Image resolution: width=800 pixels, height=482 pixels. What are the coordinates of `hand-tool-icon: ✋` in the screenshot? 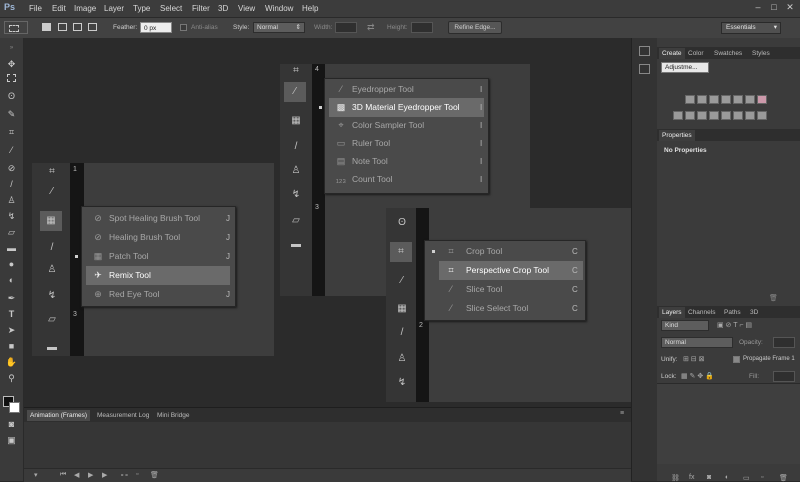 It's located at (11, 362).